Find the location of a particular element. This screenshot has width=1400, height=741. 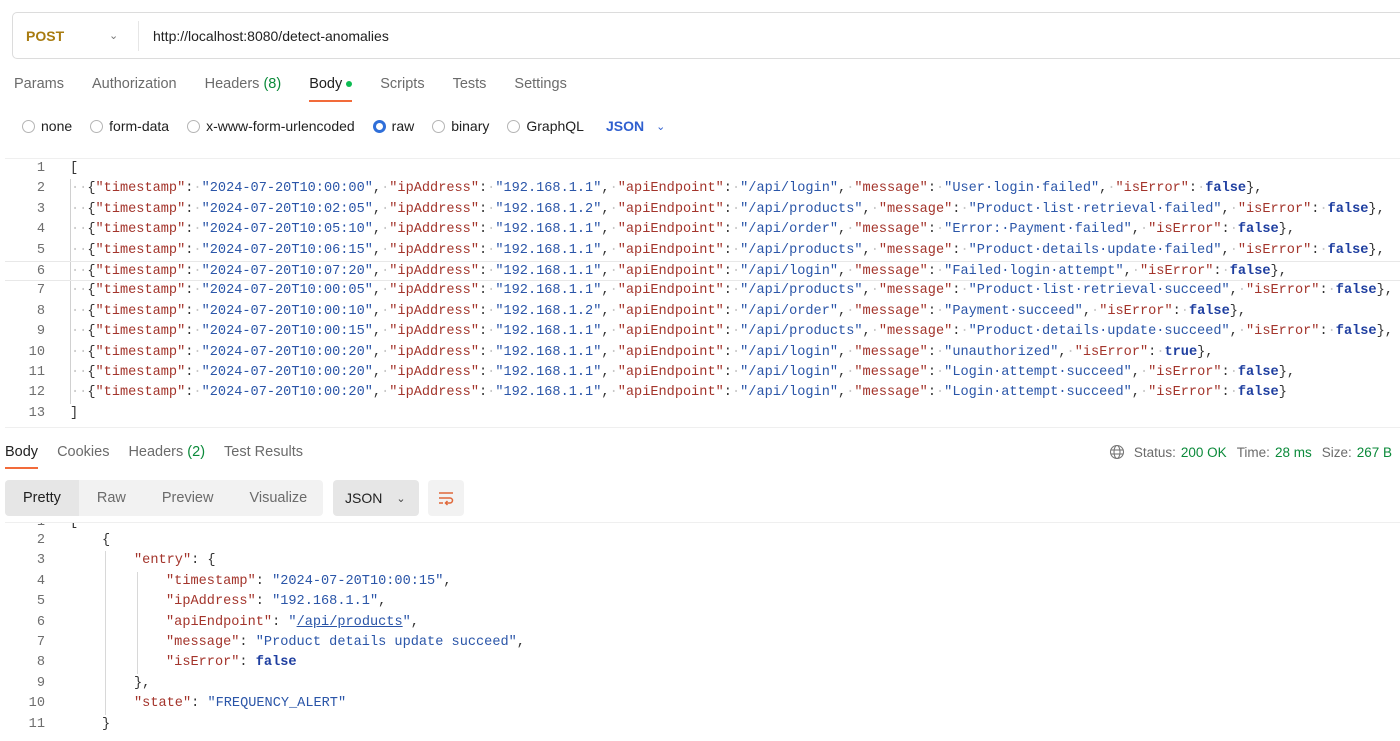

language-select: JSON ⌄ is located at coordinates (635, 126).